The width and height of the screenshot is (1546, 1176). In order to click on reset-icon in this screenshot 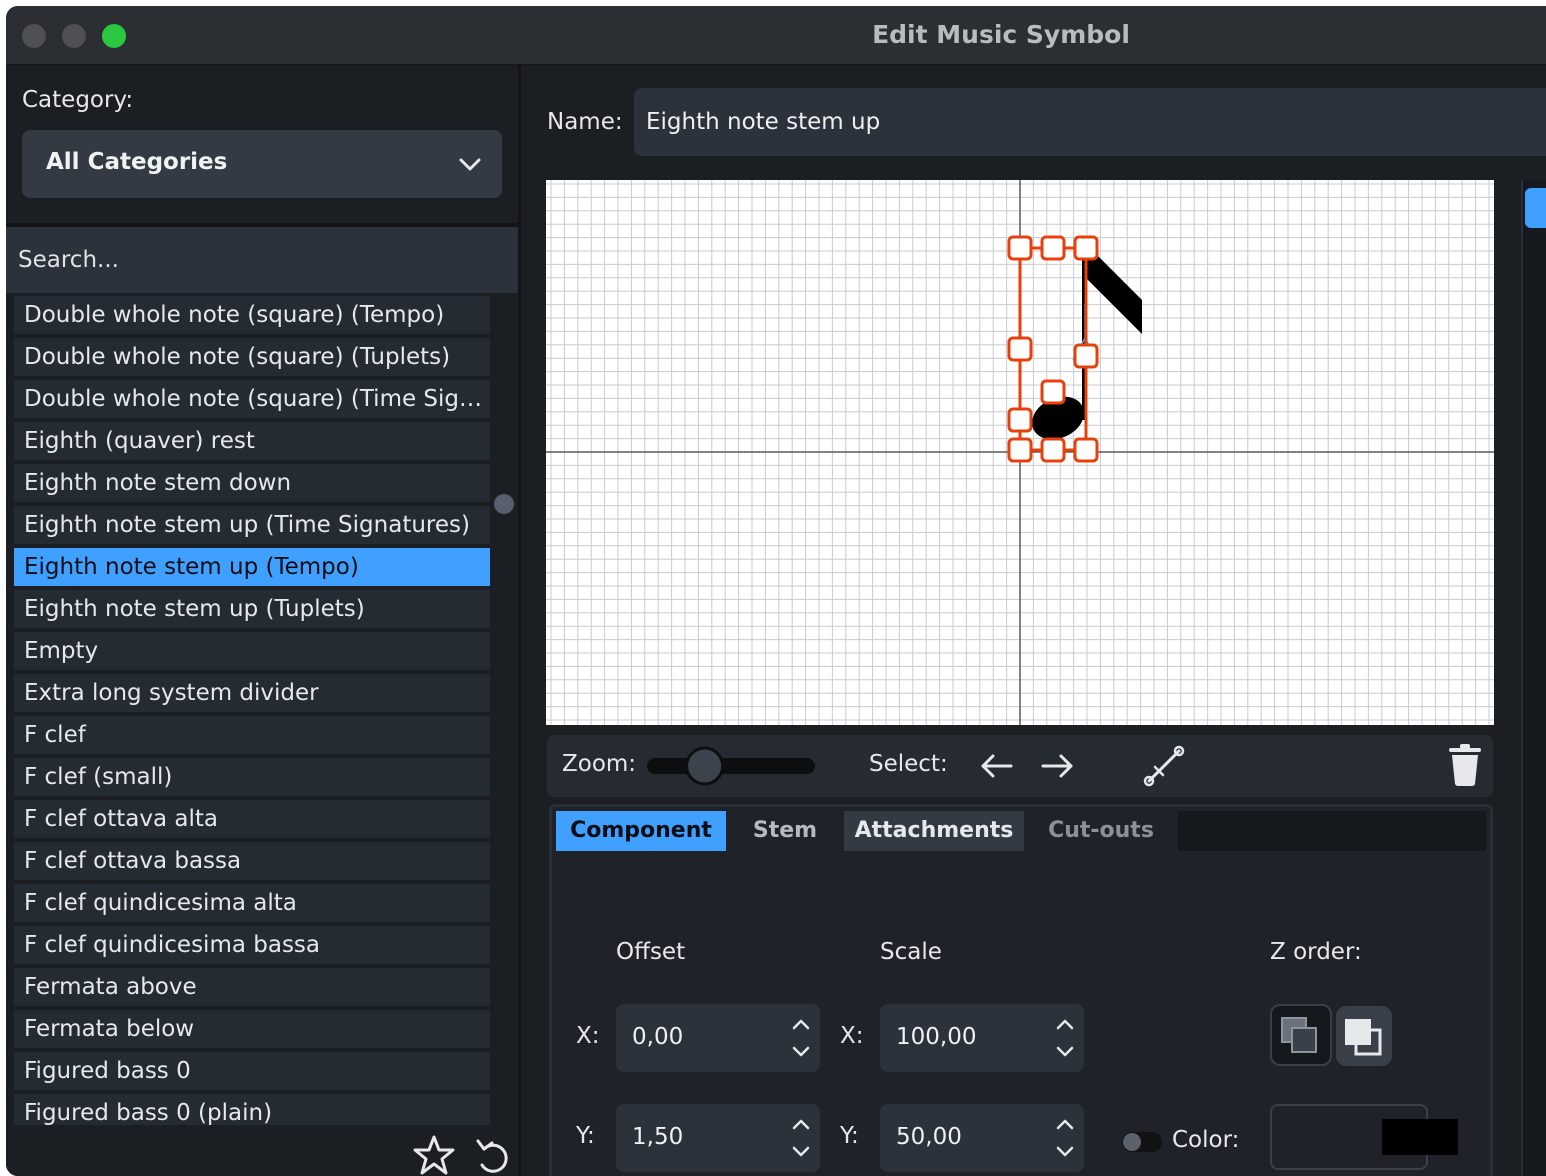, I will do `click(492, 1154)`.